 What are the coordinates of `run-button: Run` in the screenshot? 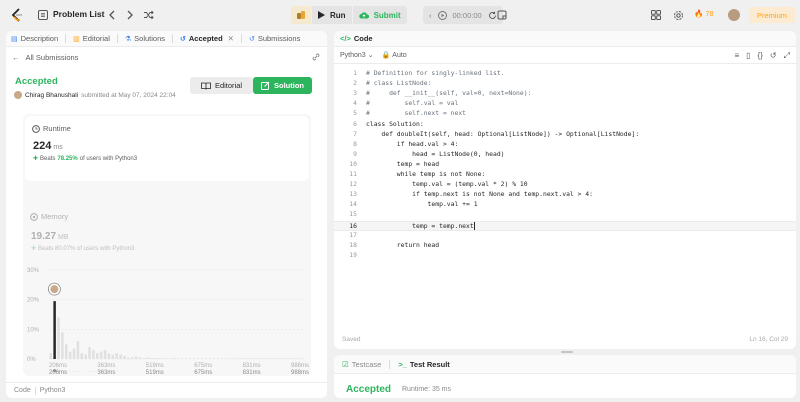 It's located at (332, 15).